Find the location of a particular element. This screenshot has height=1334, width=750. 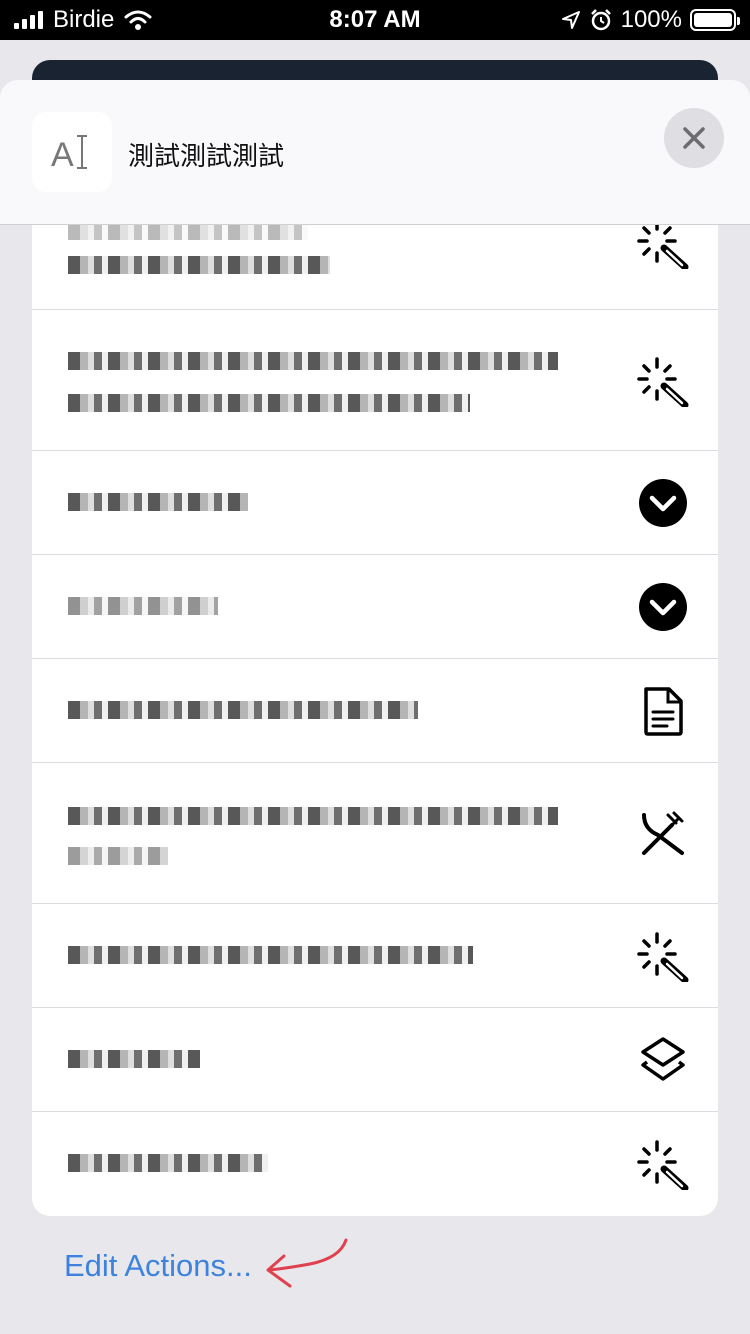

sheet-header: A 測試測試測試 is located at coordinates (375, 152).